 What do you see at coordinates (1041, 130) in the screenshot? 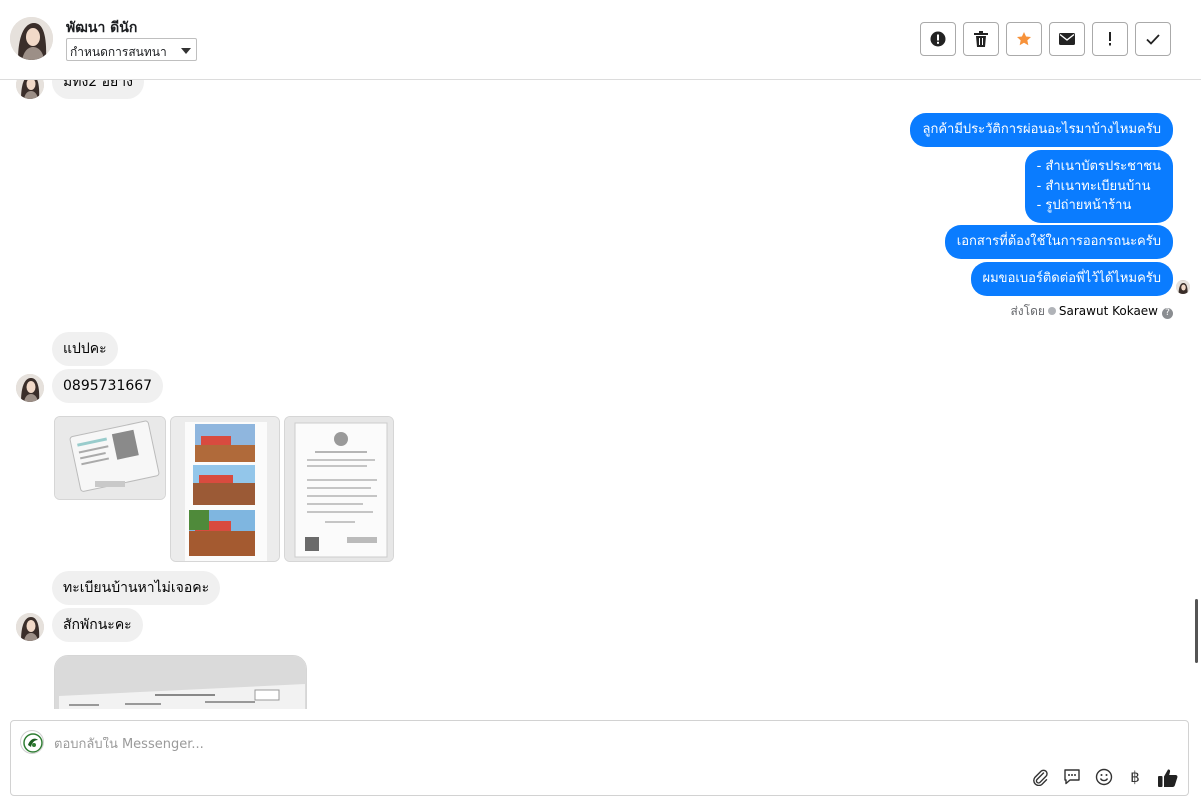
I see `outgoing-message: ลูกค้ามีประวัติการผ่อนอะไรมาบ้างไหมครับ` at bounding box center [1041, 130].